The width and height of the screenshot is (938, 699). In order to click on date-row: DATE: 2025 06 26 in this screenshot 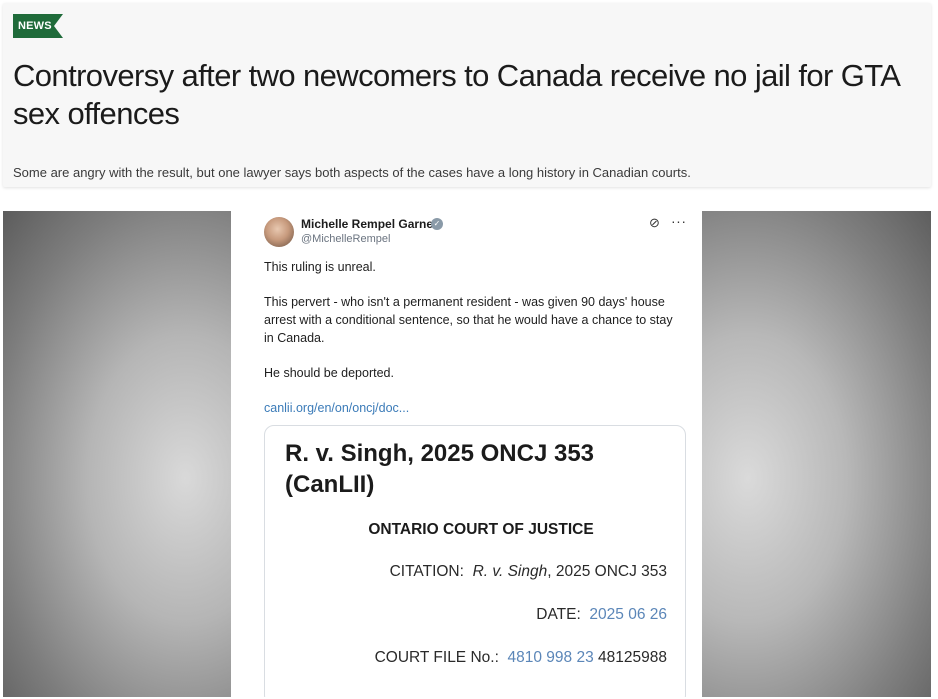, I will do `click(601, 615)`.